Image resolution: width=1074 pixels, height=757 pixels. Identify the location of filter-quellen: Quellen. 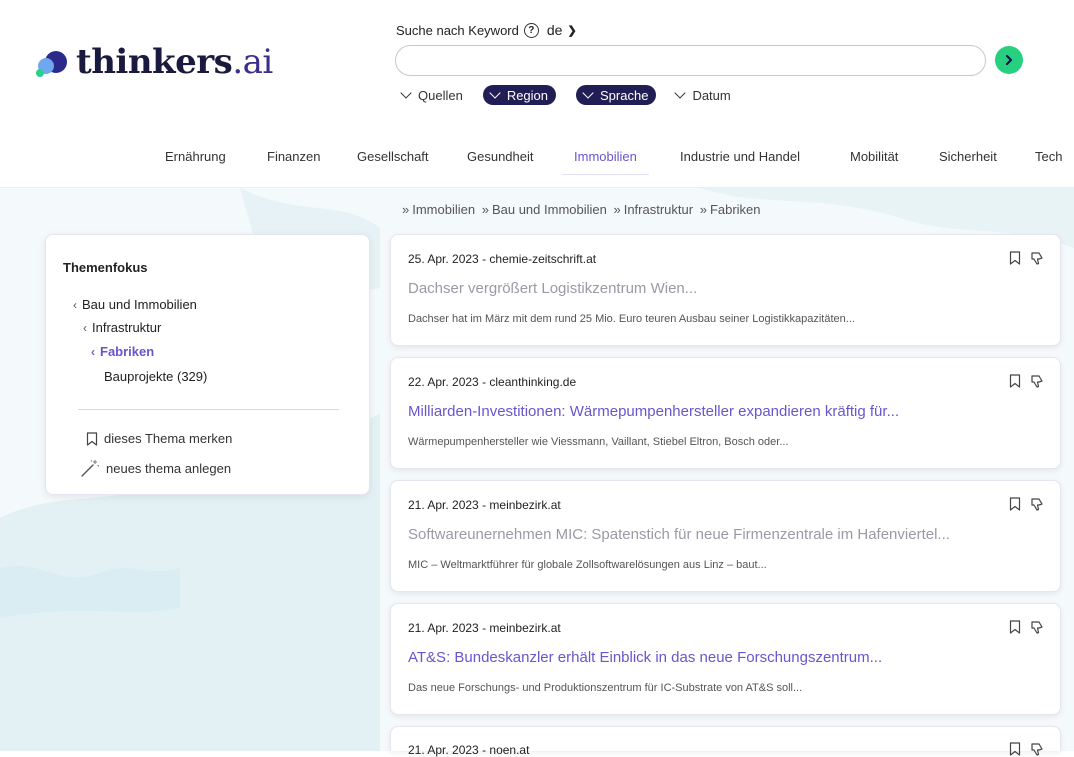
(431, 95).